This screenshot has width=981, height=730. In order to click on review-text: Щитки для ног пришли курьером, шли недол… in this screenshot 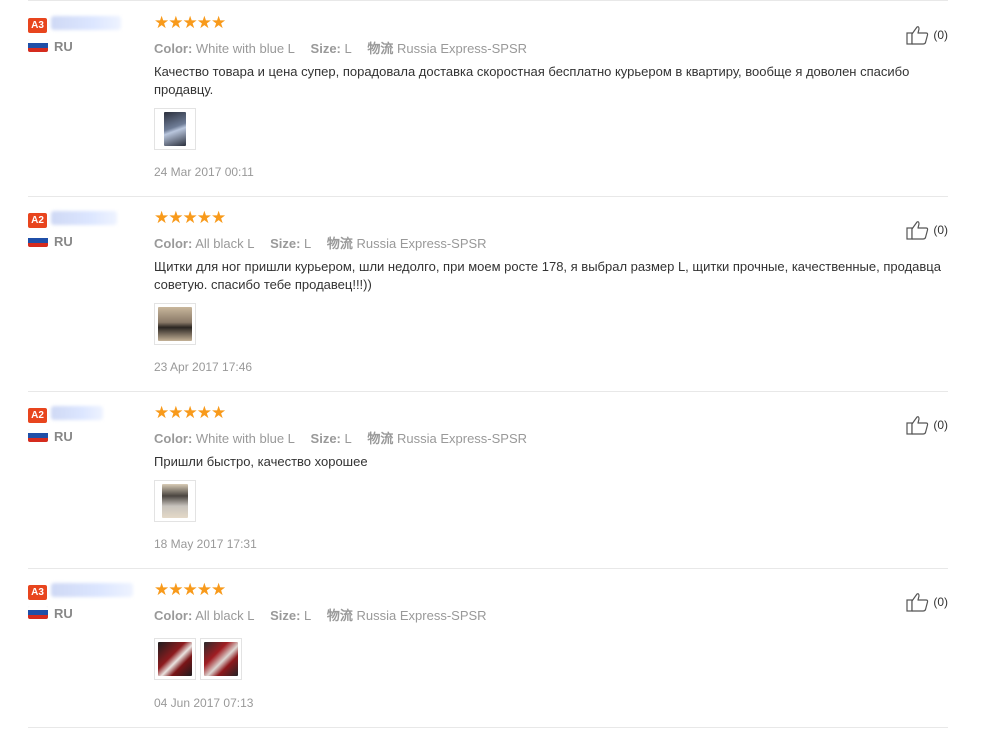, I will do `click(547, 275)`.